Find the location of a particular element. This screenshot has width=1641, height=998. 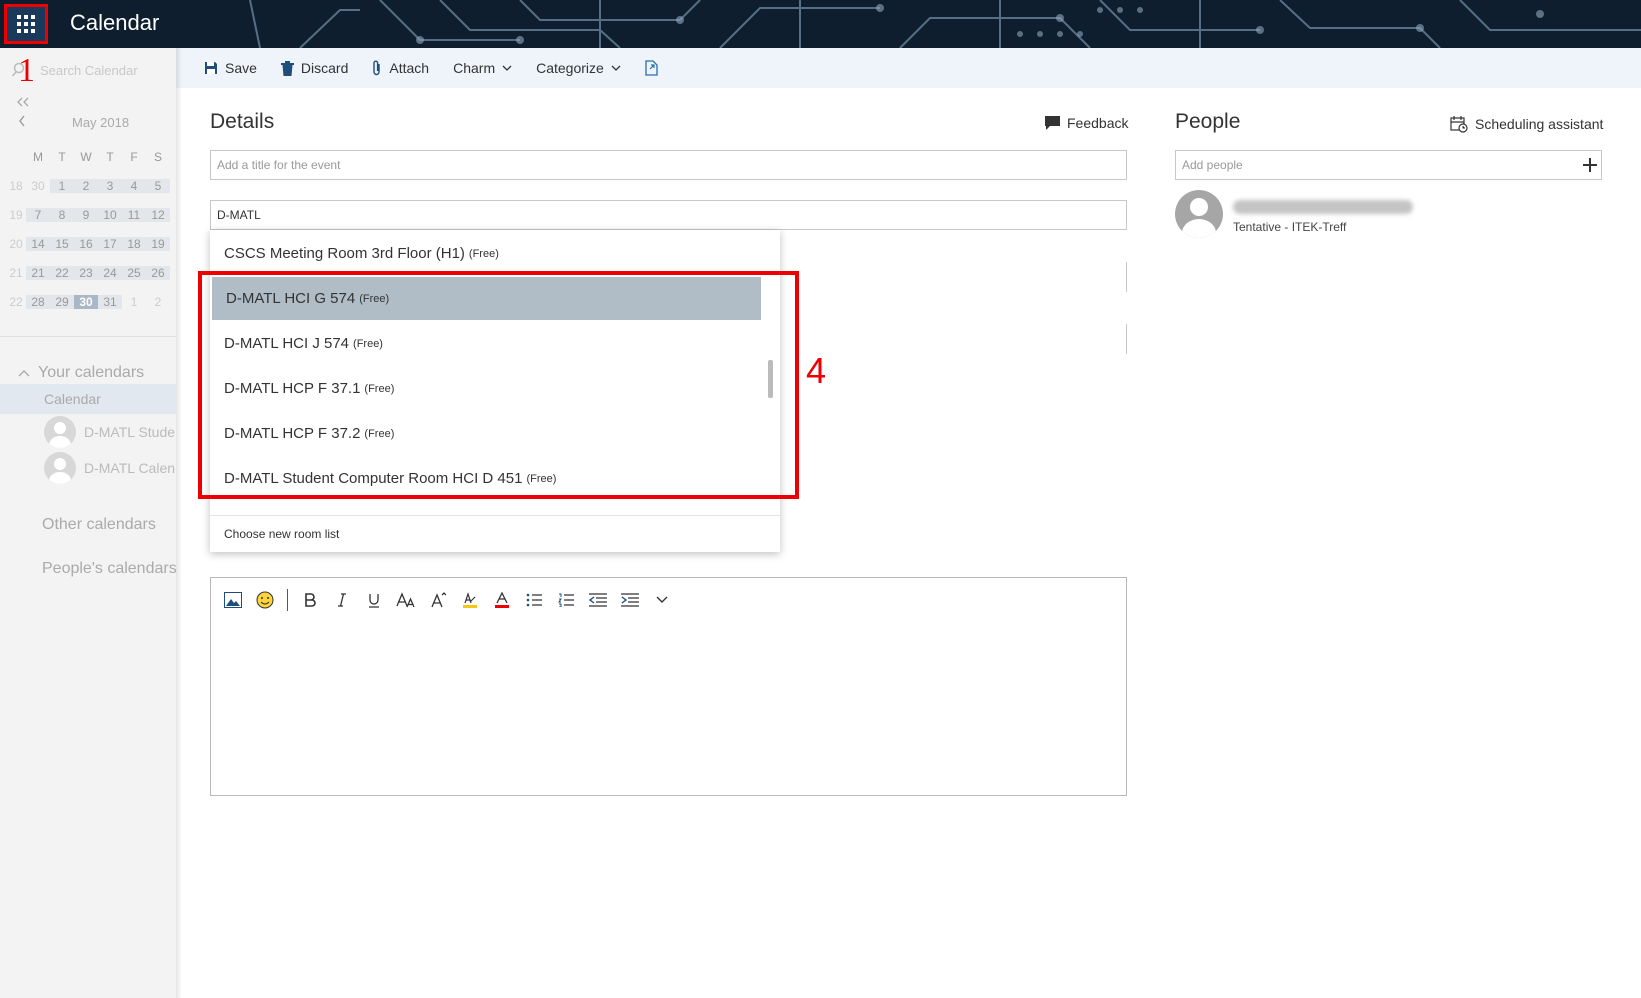

toolbar-separator is located at coordinates (287, 600).